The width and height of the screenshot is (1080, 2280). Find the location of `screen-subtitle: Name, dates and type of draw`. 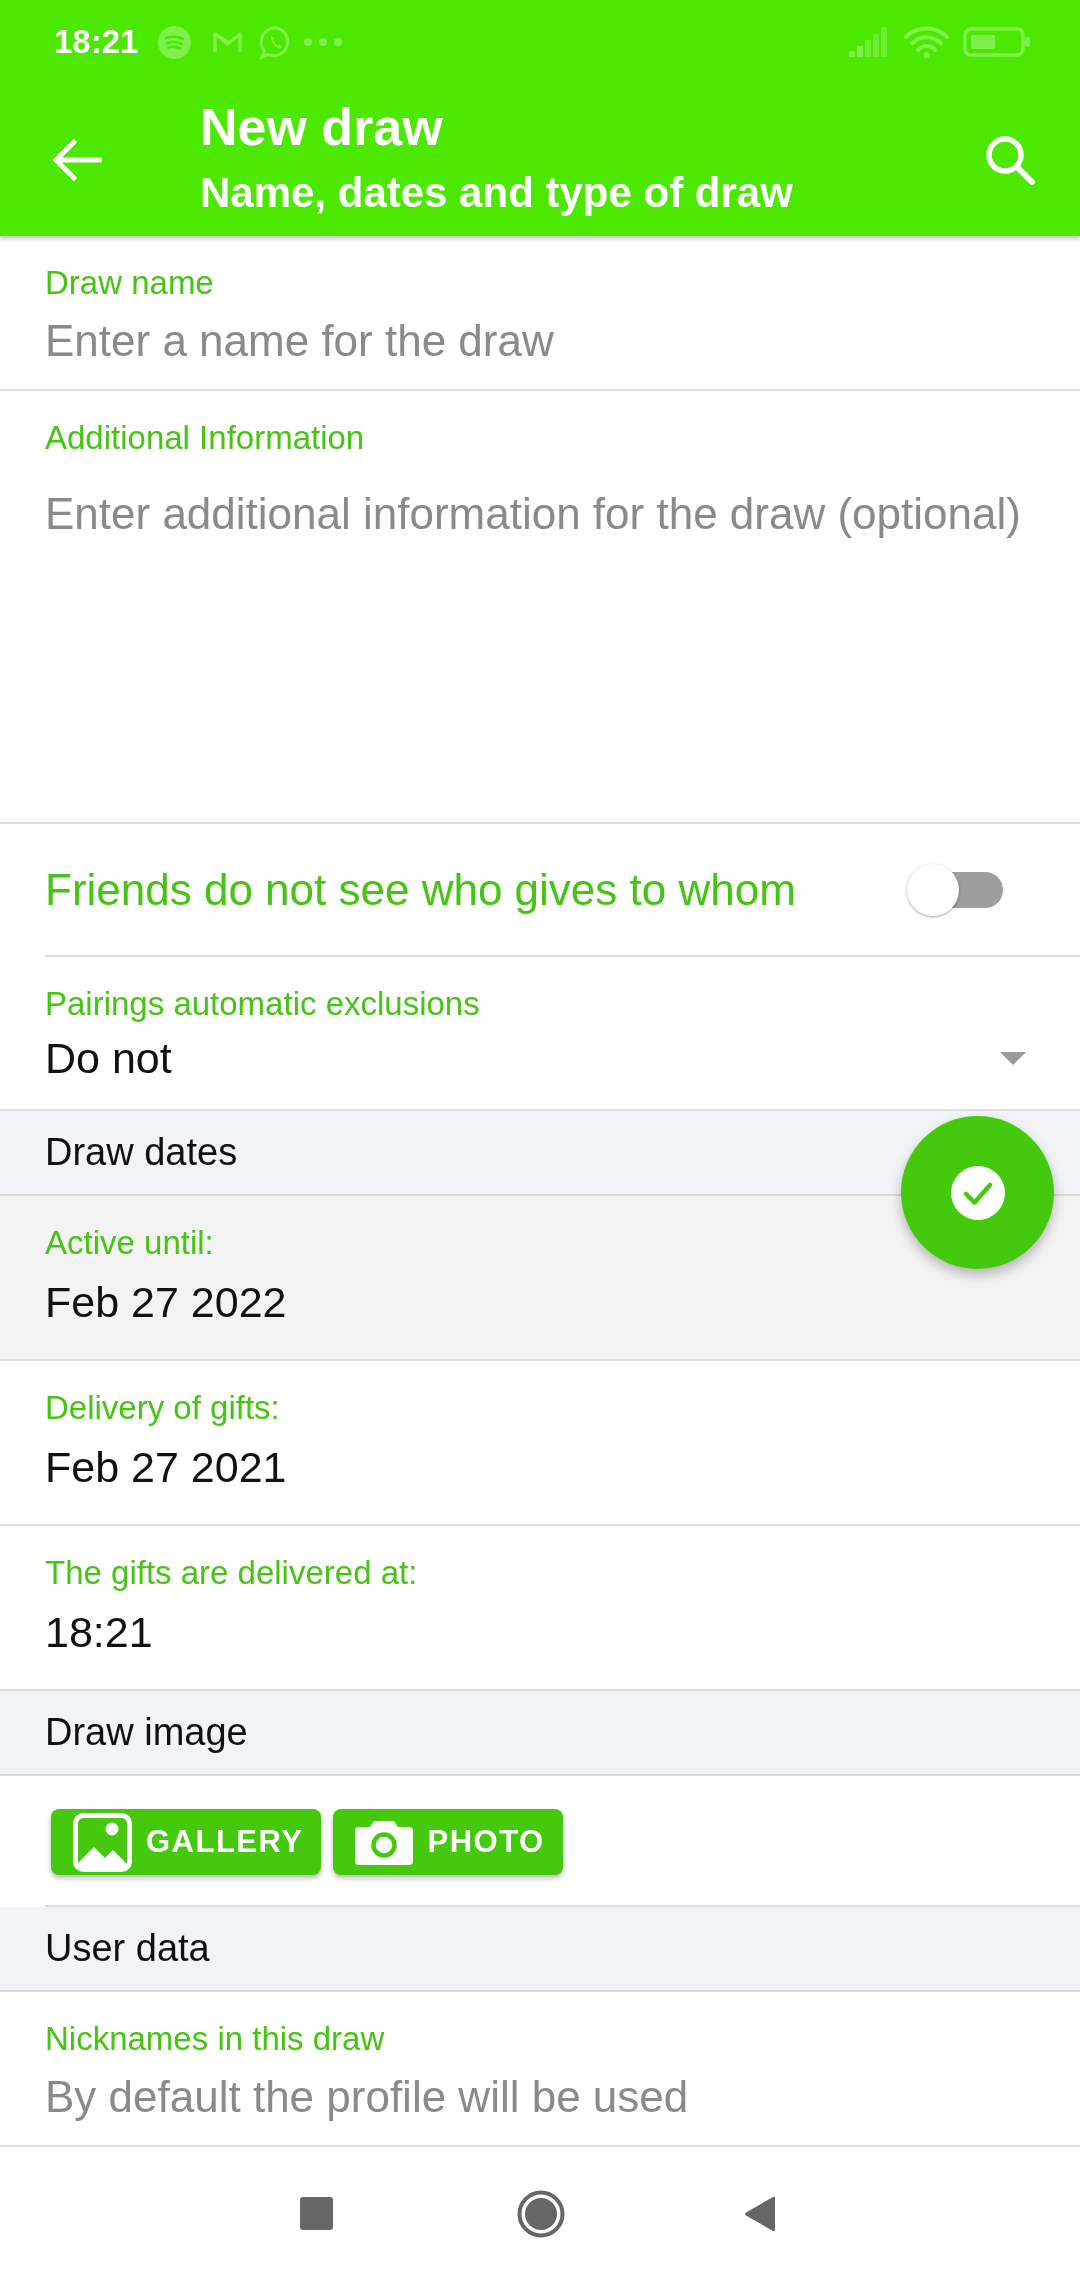

screen-subtitle: Name, dates and type of draw is located at coordinates (496, 193).